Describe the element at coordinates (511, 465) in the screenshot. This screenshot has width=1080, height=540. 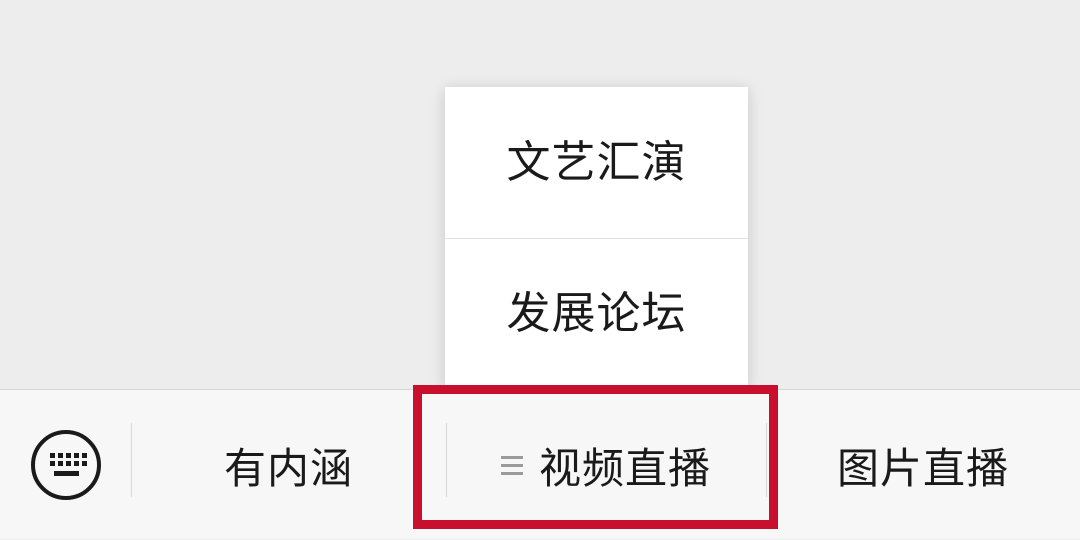
I see `list-icon` at that location.